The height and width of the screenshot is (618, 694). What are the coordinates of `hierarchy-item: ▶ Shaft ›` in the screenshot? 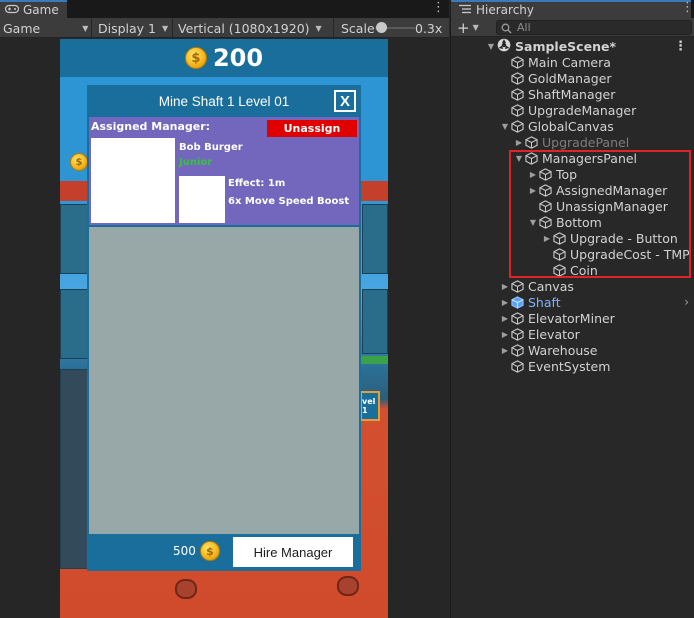 It's located at (572, 302).